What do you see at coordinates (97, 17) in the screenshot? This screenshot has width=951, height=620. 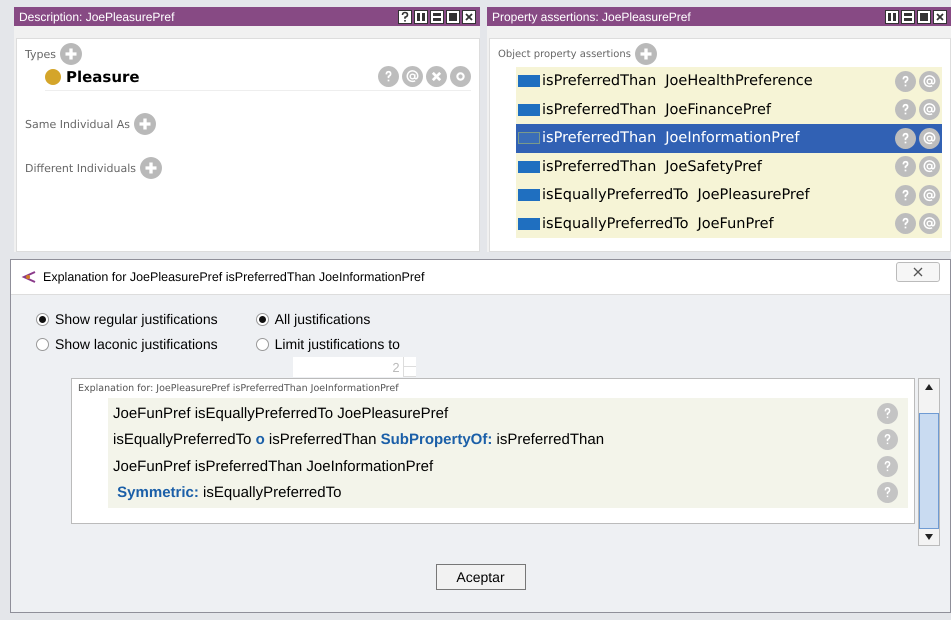 I see `panel-title: Description: JoePleasurePref` at bounding box center [97, 17].